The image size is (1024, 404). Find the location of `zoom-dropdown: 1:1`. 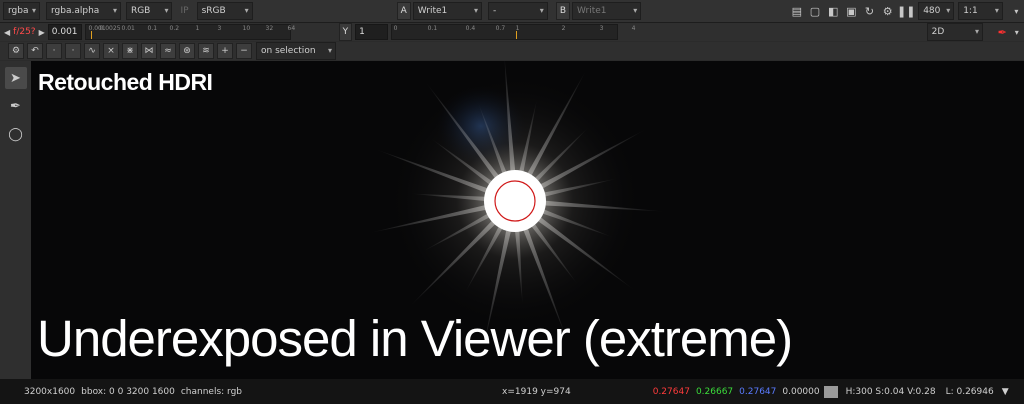

zoom-dropdown: 1:1 is located at coordinates (980, 11).